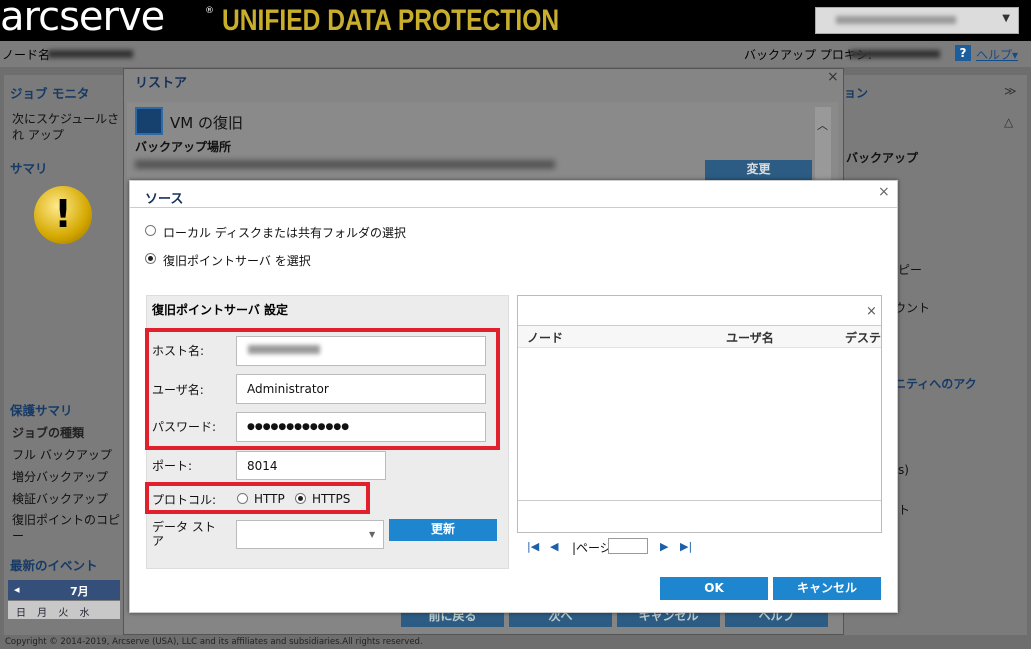 The width and height of the screenshot is (1031, 649). Describe the element at coordinates (628, 546) in the screenshot. I see `page-number-input` at that location.